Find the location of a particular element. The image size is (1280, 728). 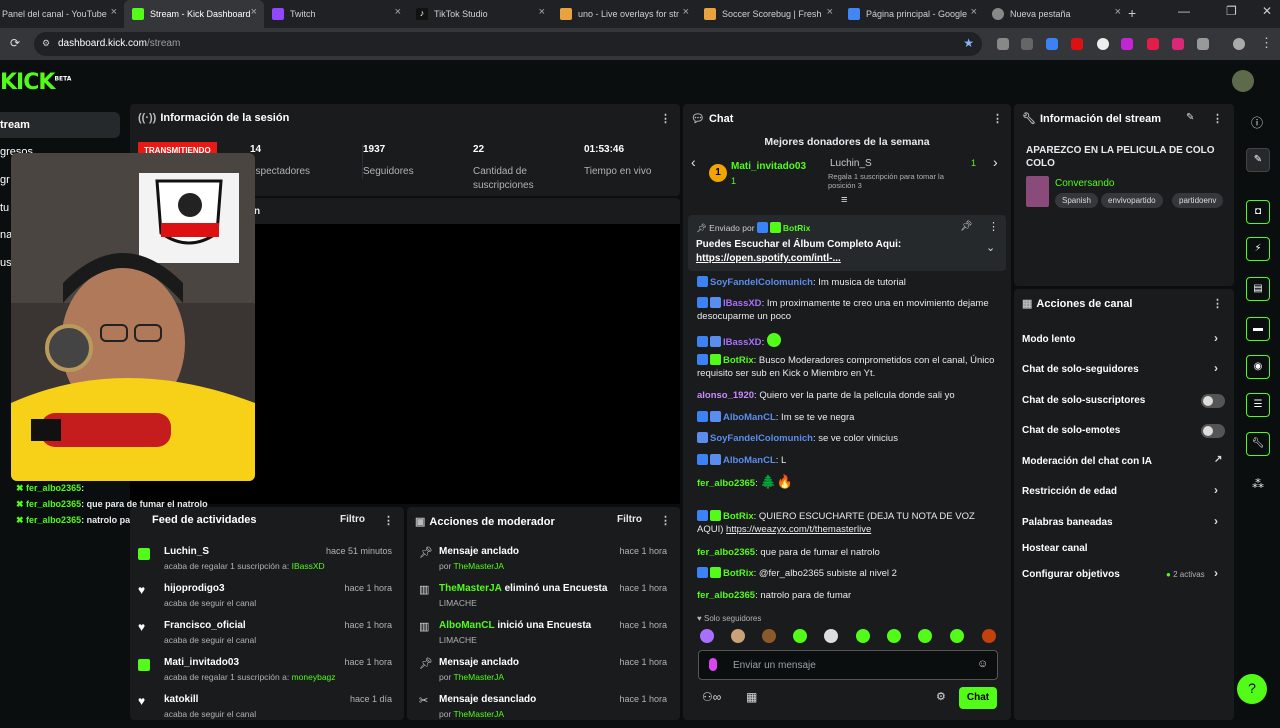

pin-icon: 📌︎ is located at coordinates (966, 226).